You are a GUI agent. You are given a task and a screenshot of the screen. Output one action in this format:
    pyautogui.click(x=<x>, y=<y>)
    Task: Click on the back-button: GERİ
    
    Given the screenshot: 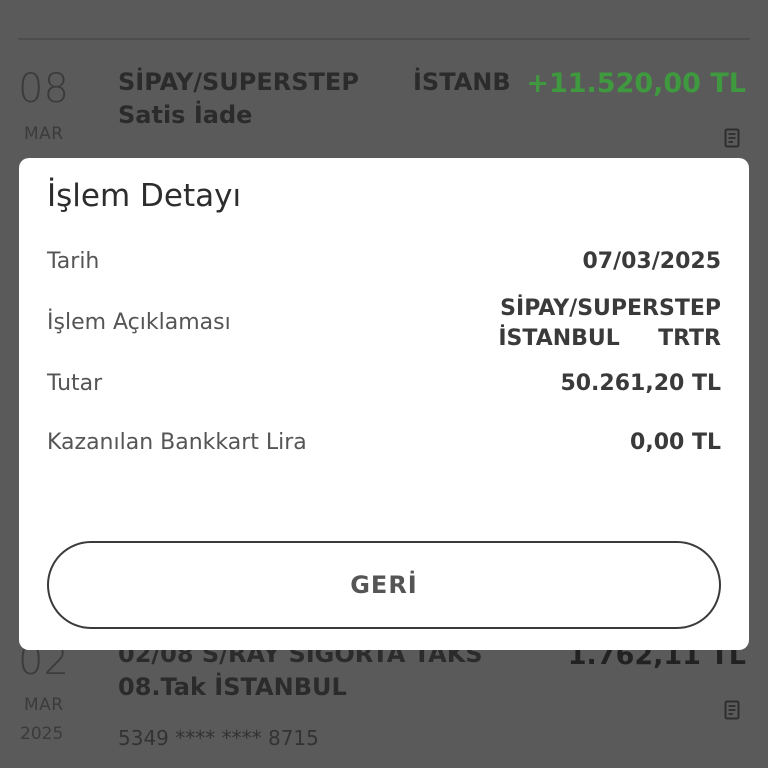 What is the action you would take?
    pyautogui.click(x=384, y=585)
    